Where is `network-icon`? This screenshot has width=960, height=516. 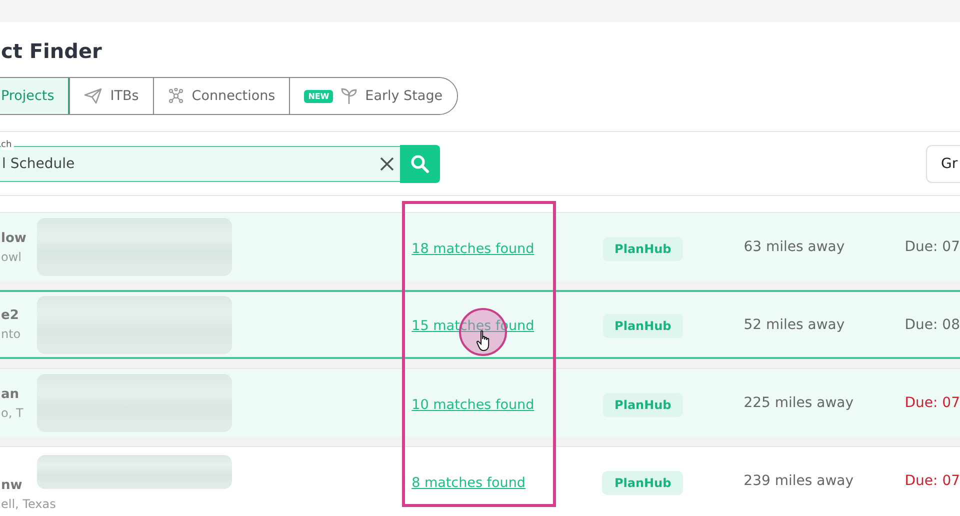 network-icon is located at coordinates (176, 96).